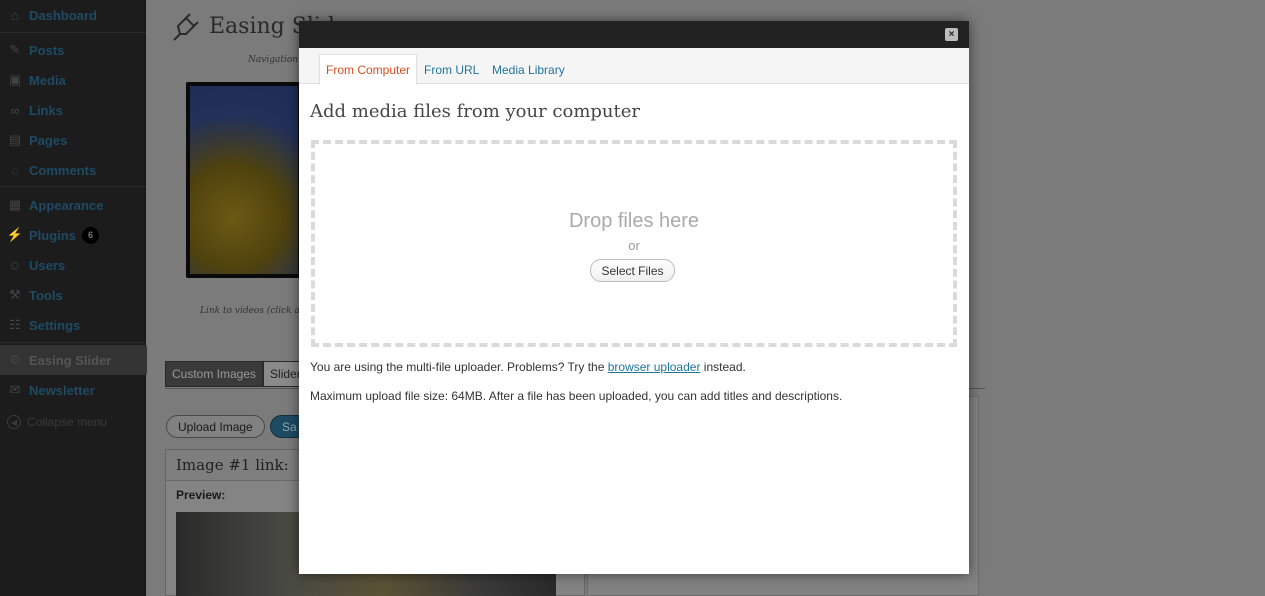  I want to click on newsletter-icon: ✉, so click(15, 389).